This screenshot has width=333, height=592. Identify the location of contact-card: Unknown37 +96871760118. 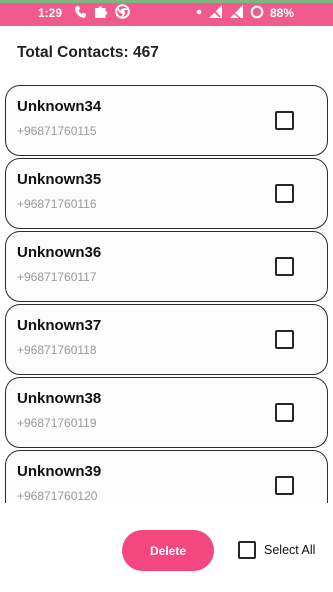
(166, 339).